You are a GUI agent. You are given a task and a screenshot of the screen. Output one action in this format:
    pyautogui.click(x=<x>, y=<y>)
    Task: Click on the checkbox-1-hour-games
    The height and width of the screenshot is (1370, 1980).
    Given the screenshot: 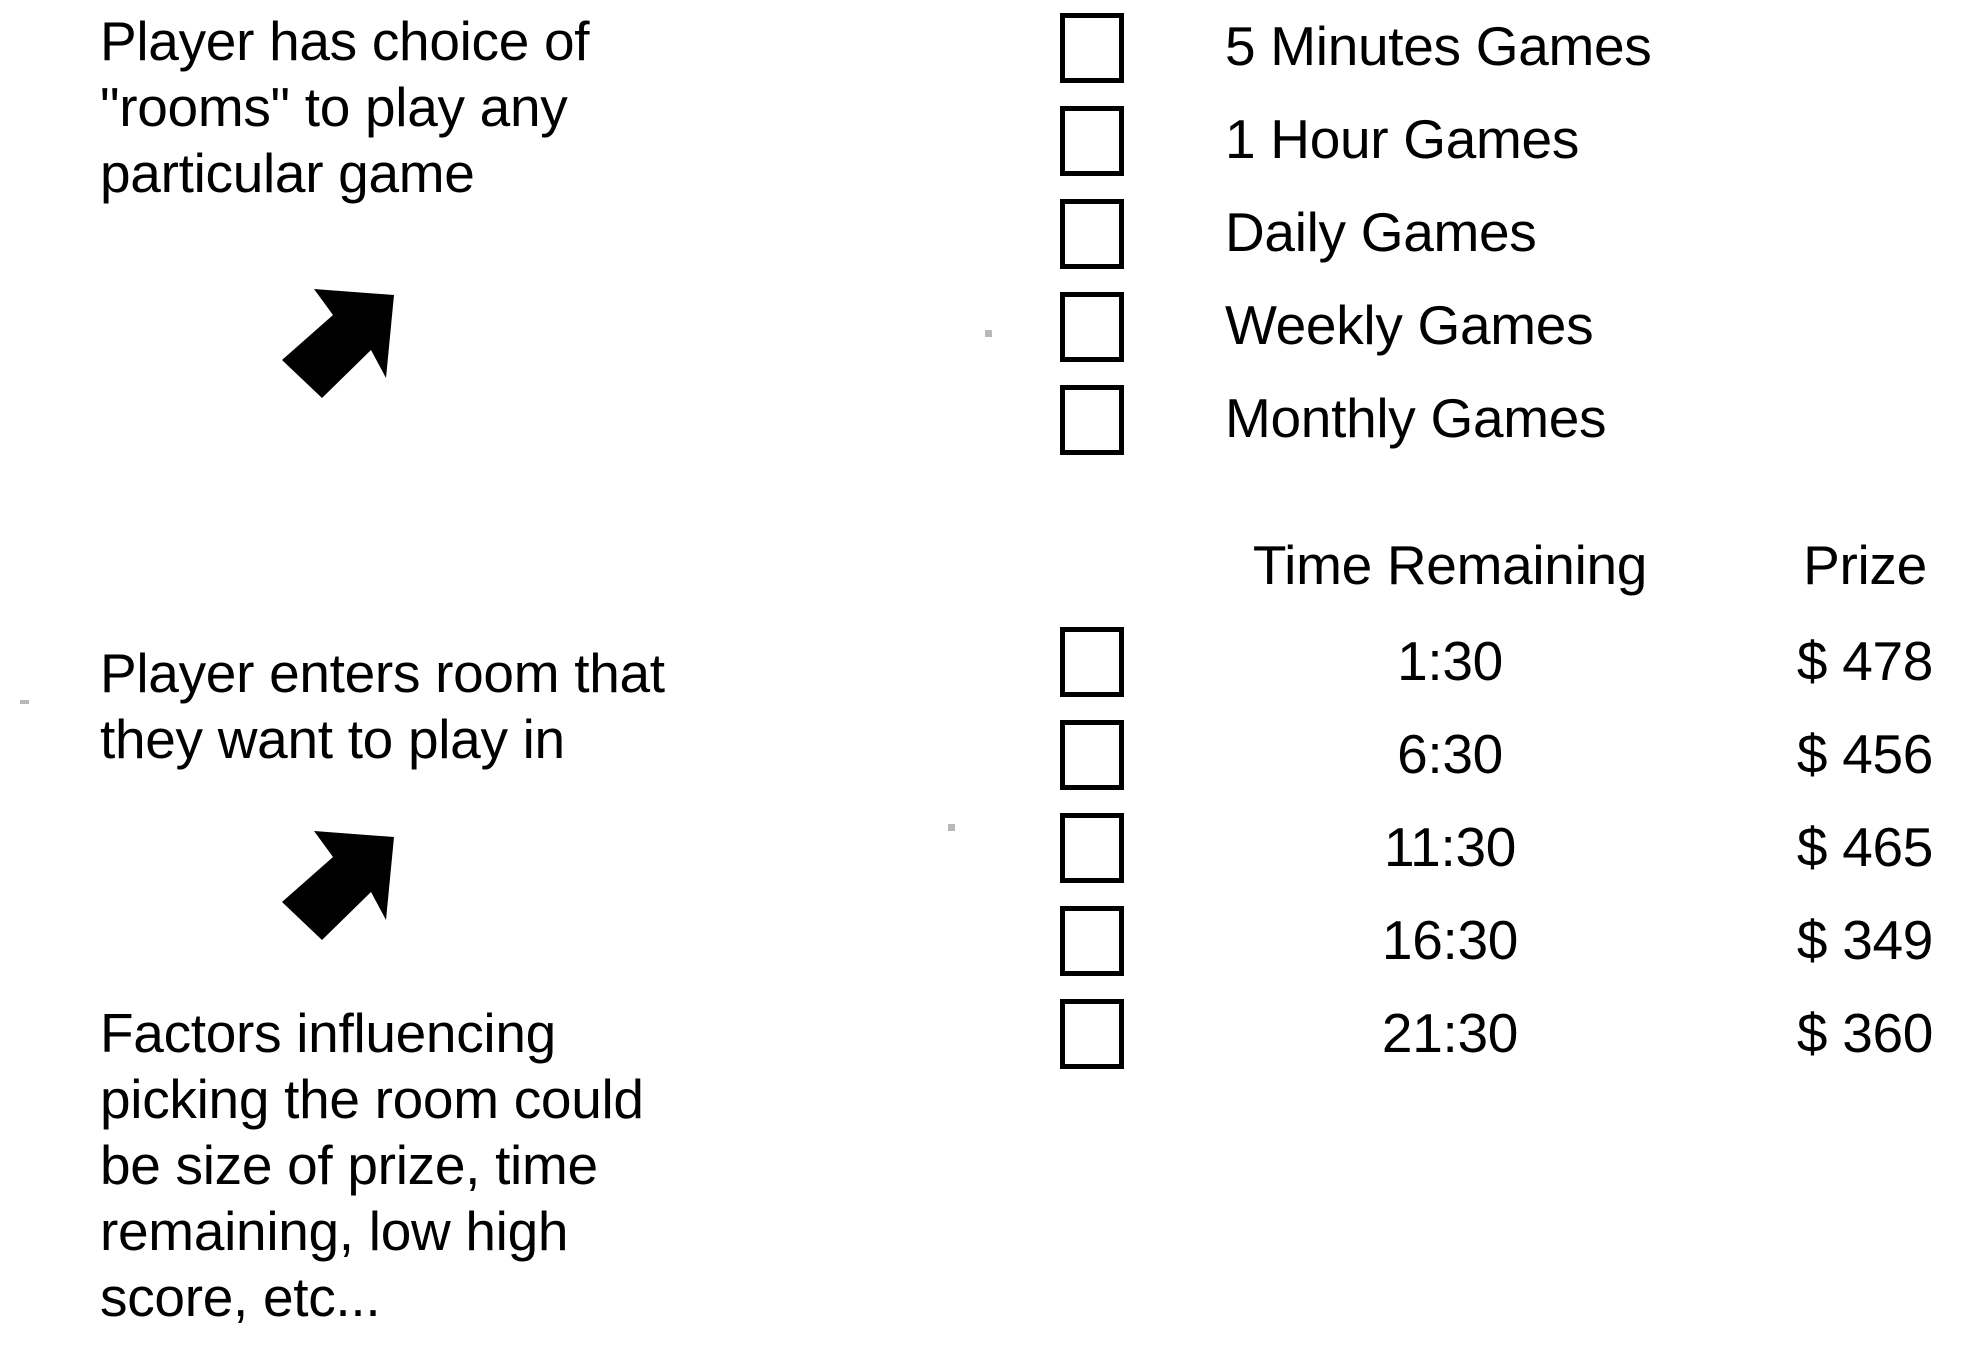 What is the action you would take?
    pyautogui.click(x=1092, y=141)
    